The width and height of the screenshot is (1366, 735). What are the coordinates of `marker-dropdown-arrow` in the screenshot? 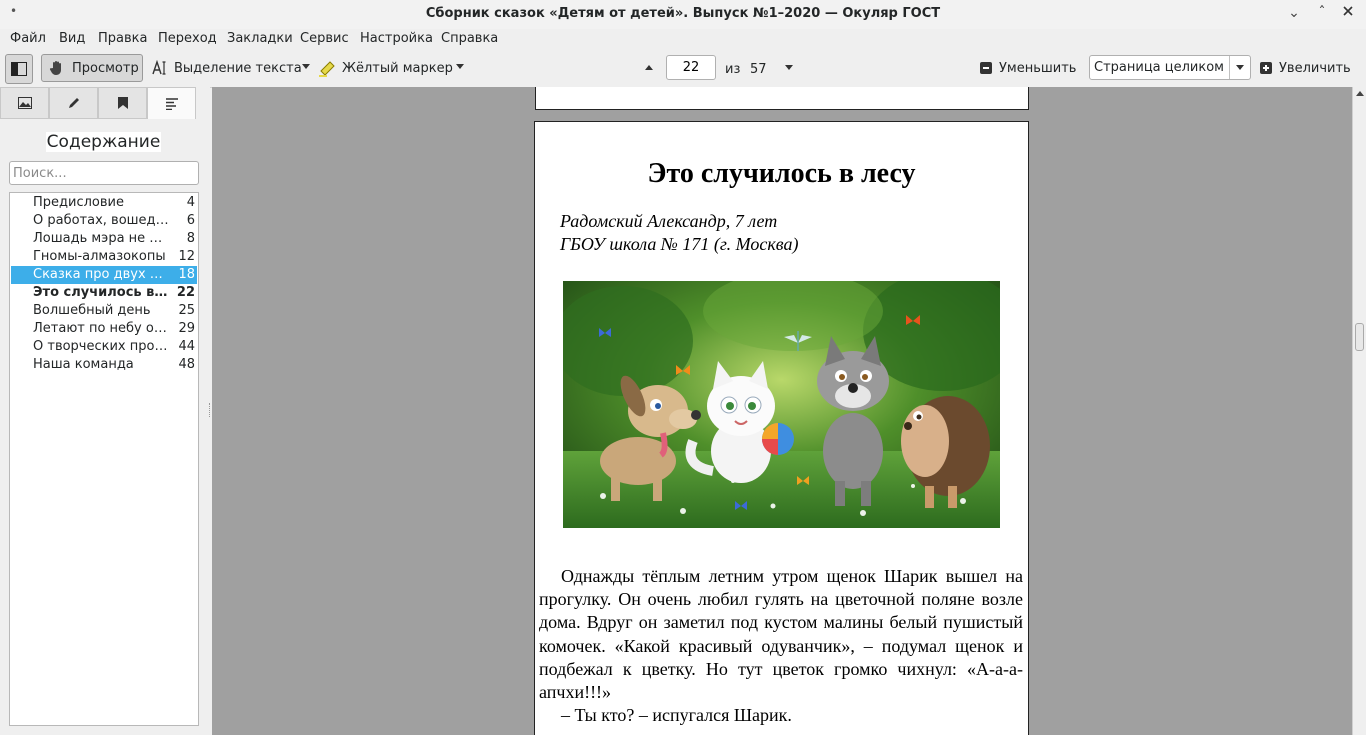 It's located at (460, 66).